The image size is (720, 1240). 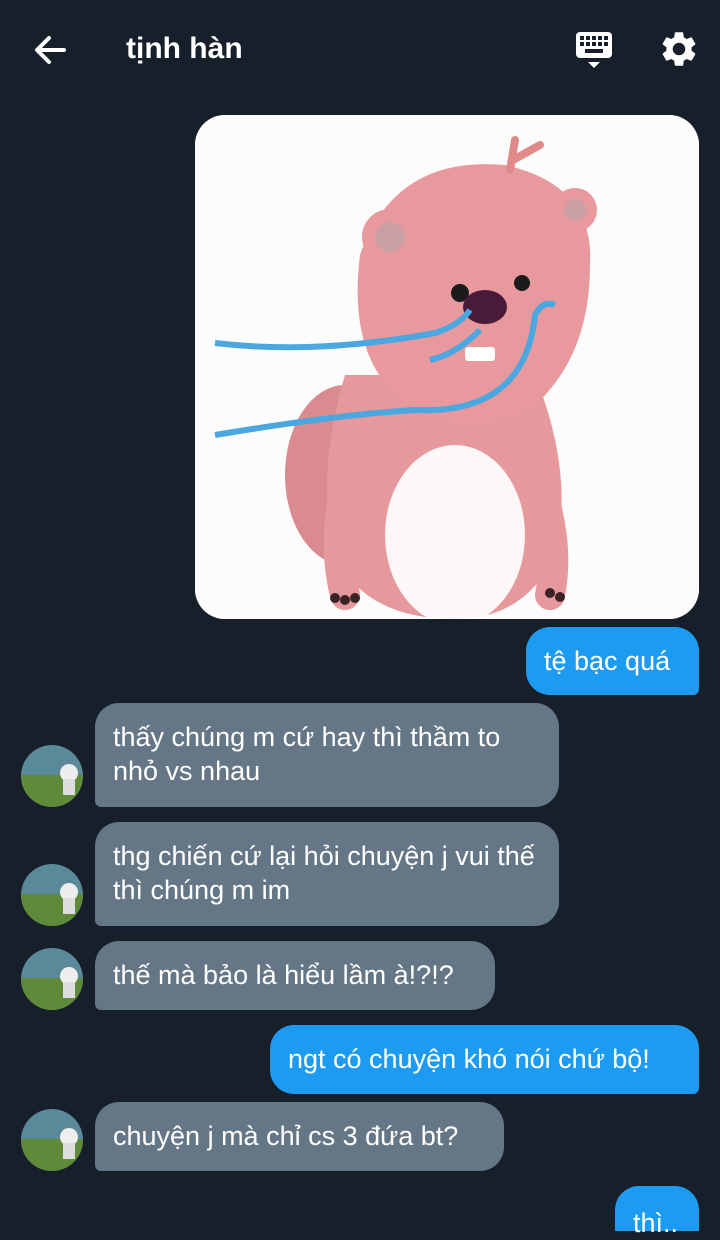 What do you see at coordinates (657, 1212) in the screenshot?
I see `outgoing-message: thì..` at bounding box center [657, 1212].